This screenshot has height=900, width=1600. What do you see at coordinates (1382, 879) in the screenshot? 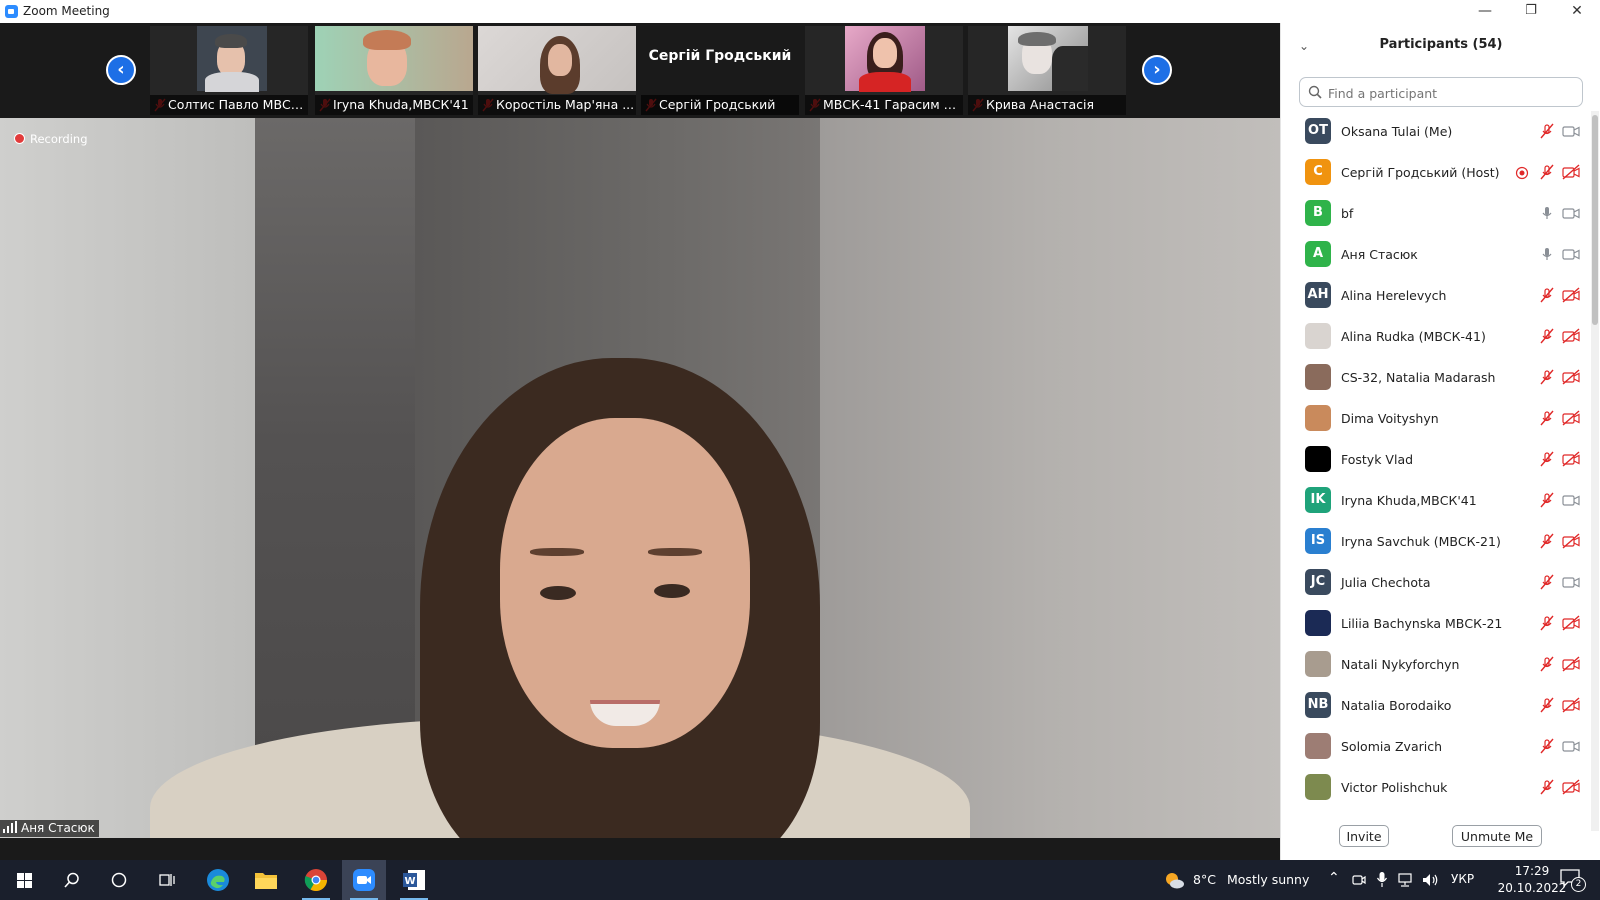
I see `microphone-in-use-icon` at bounding box center [1382, 879].